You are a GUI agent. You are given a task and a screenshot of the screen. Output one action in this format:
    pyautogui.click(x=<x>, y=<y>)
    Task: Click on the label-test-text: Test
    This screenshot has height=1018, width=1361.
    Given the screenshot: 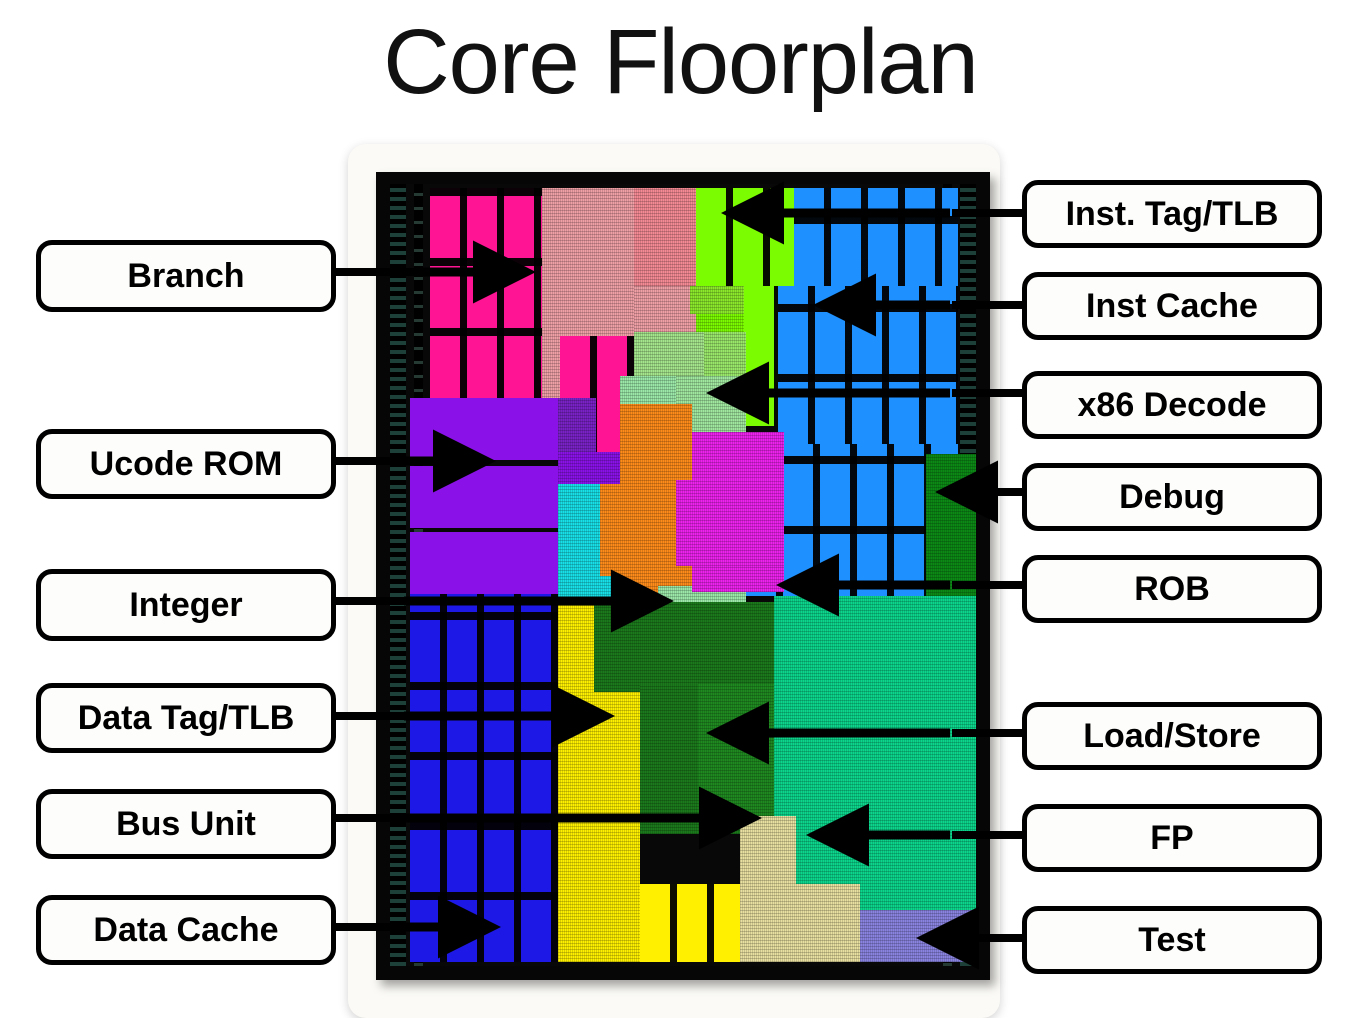 What is the action you would take?
    pyautogui.click(x=1172, y=939)
    